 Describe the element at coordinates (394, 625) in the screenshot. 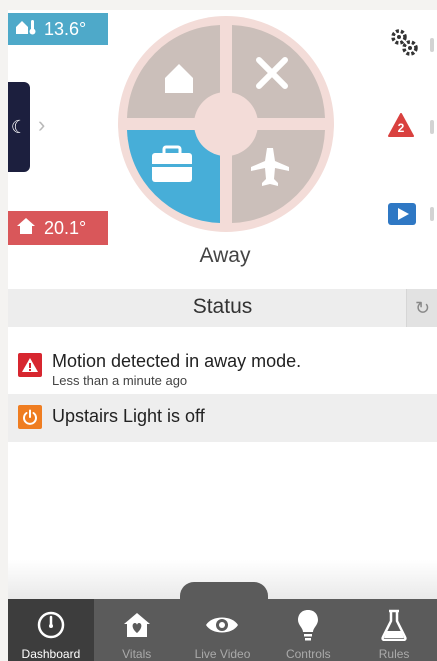

I see `flask-icon` at that location.